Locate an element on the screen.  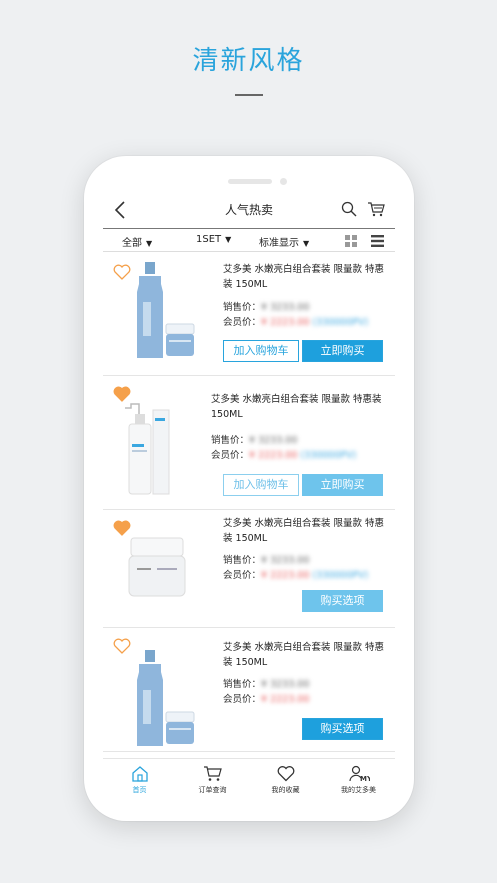
filter-bar: 全部 ▼ 1SET ▼ 标准显示 ▼ is located at coordinates (249, 240).